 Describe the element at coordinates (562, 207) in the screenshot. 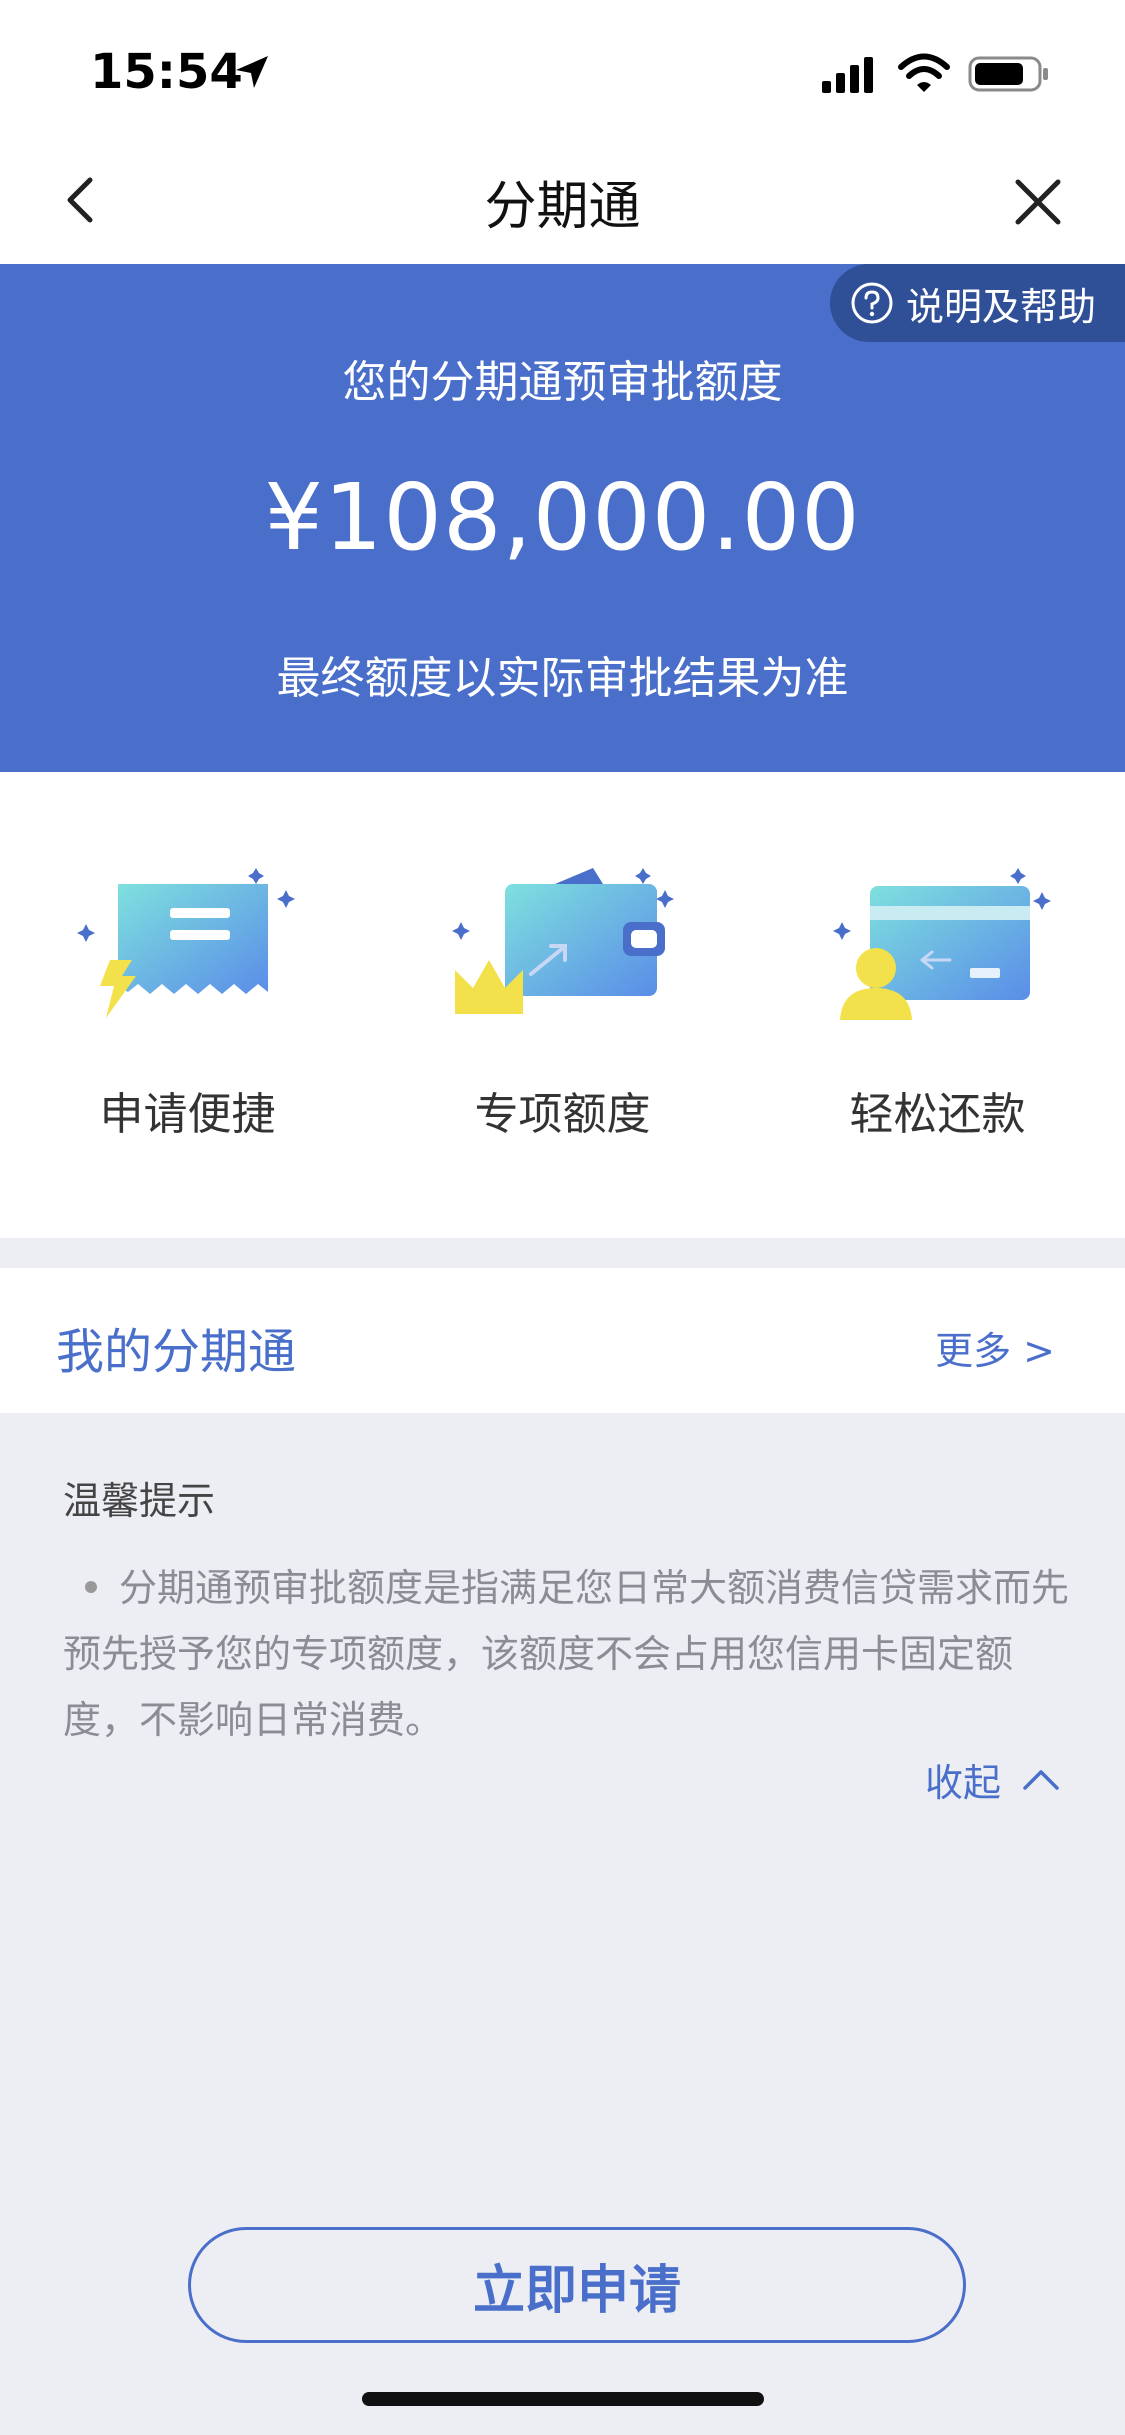

I see `page-title: 分期通` at that location.